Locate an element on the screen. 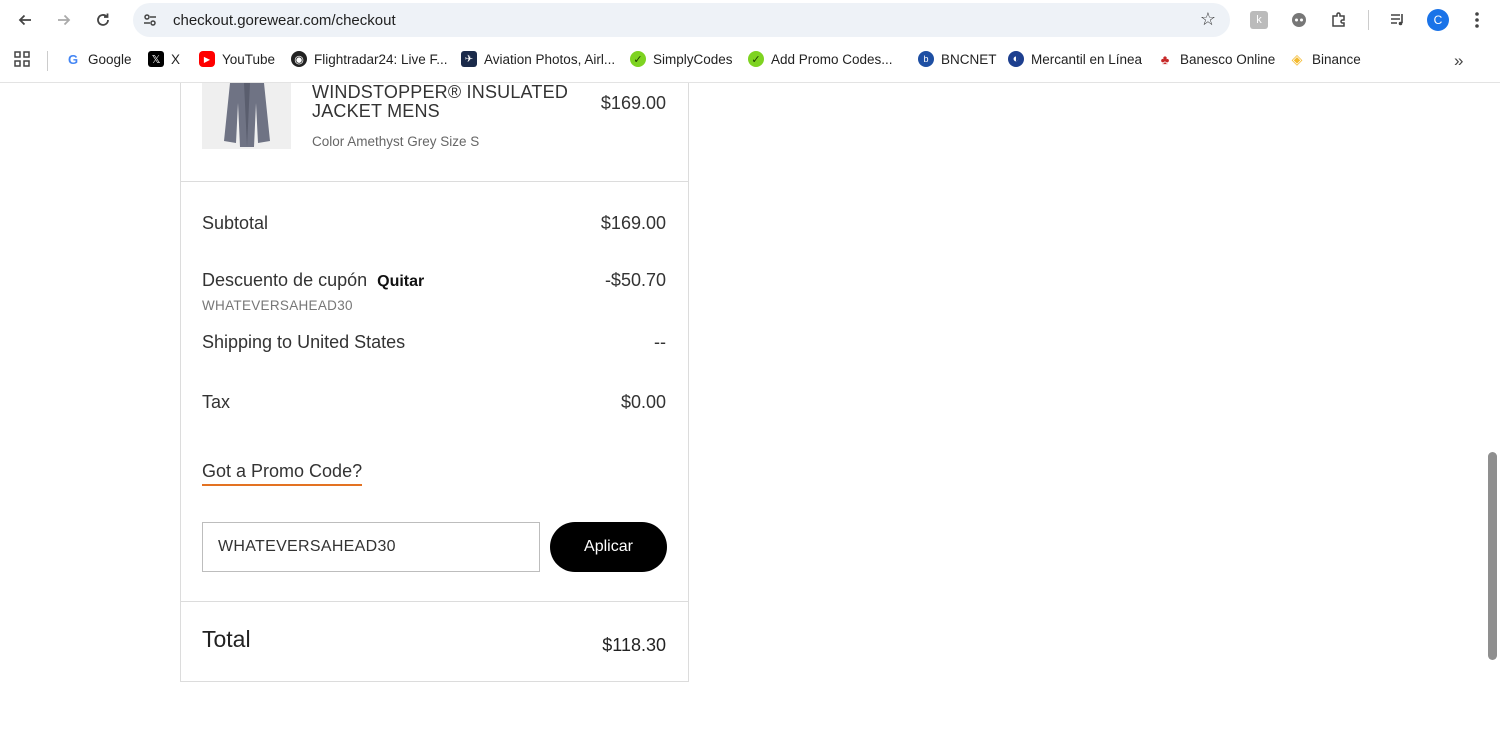 Image resolution: width=1500 pixels, height=748 pixels. bookmark-bncnet: b BNCNET is located at coordinates (957, 59).